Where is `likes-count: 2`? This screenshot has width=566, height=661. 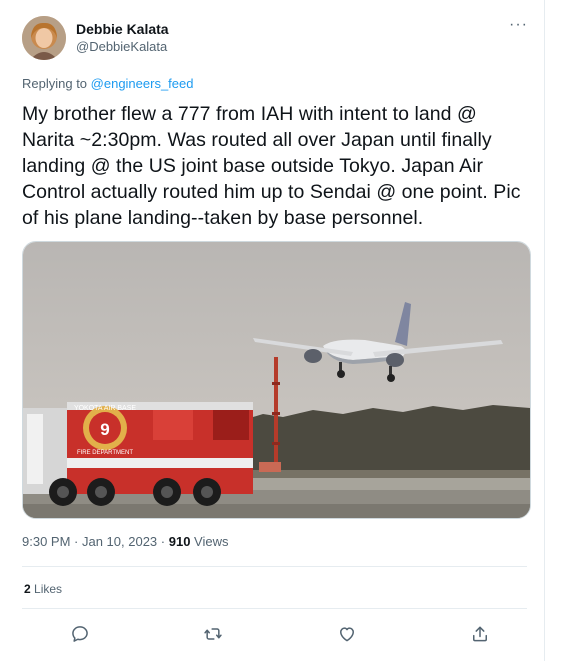 likes-count: 2 is located at coordinates (27, 589).